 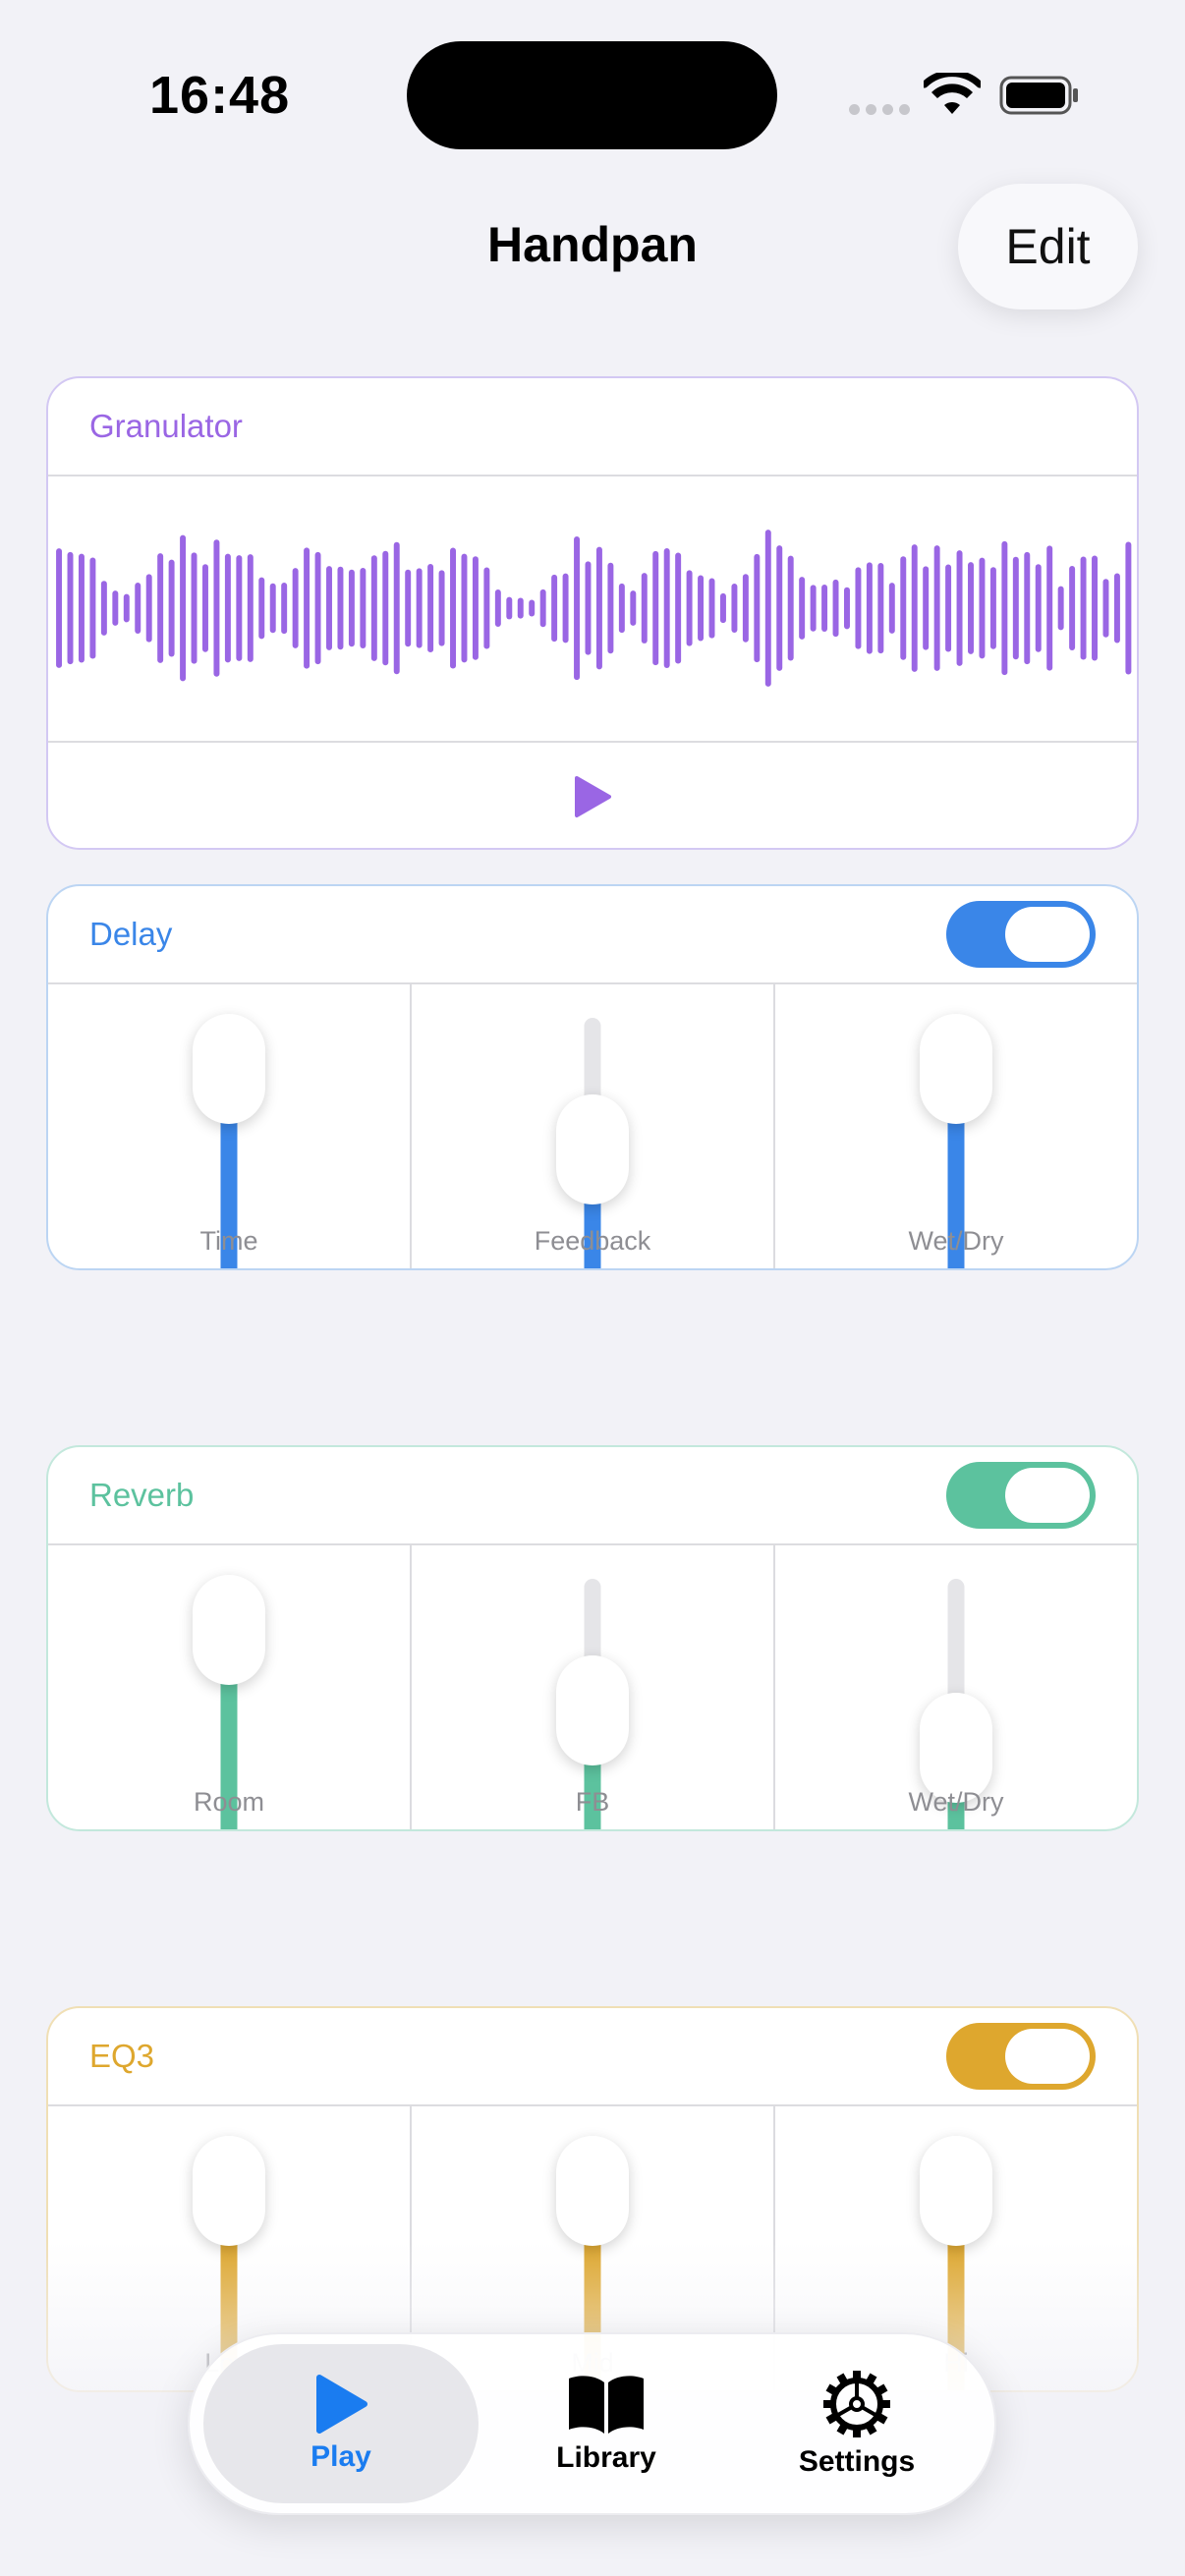 I want to click on tab-bar: Play Library Settings, so click(x=592, y=2423).